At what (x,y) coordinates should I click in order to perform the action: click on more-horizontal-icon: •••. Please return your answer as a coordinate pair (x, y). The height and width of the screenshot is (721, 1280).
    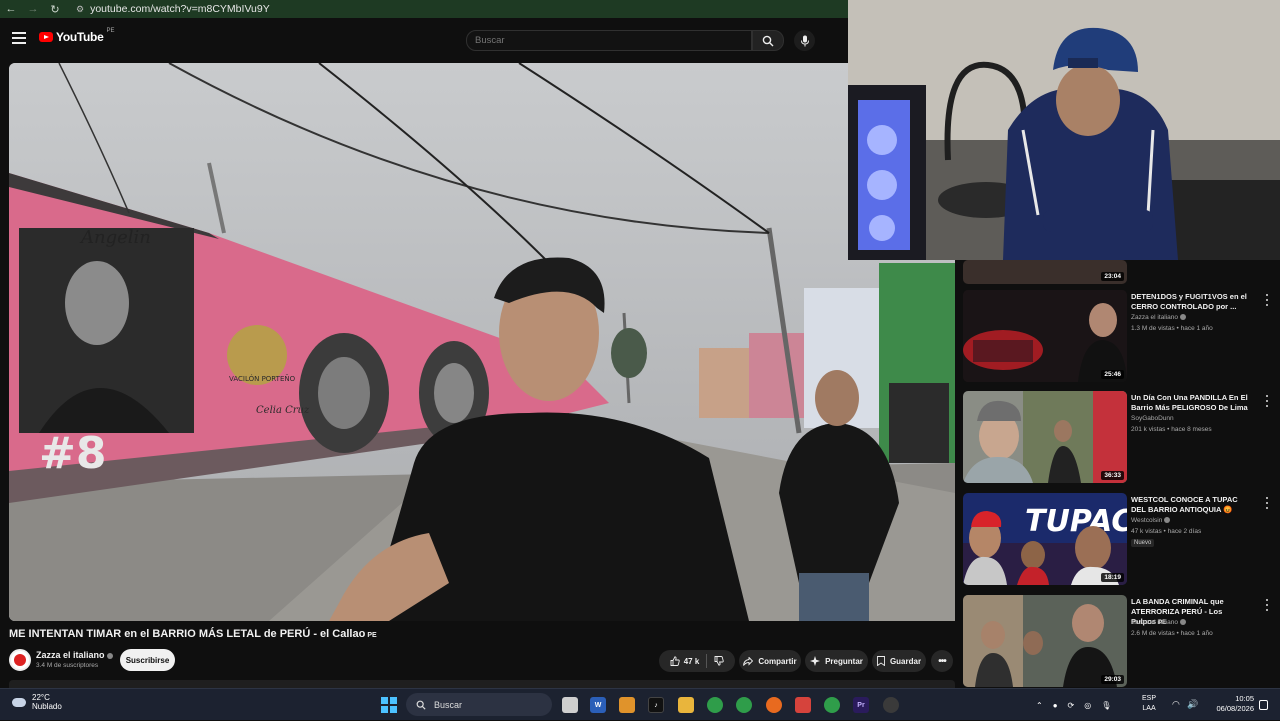
    Looking at the image, I should click on (942, 661).